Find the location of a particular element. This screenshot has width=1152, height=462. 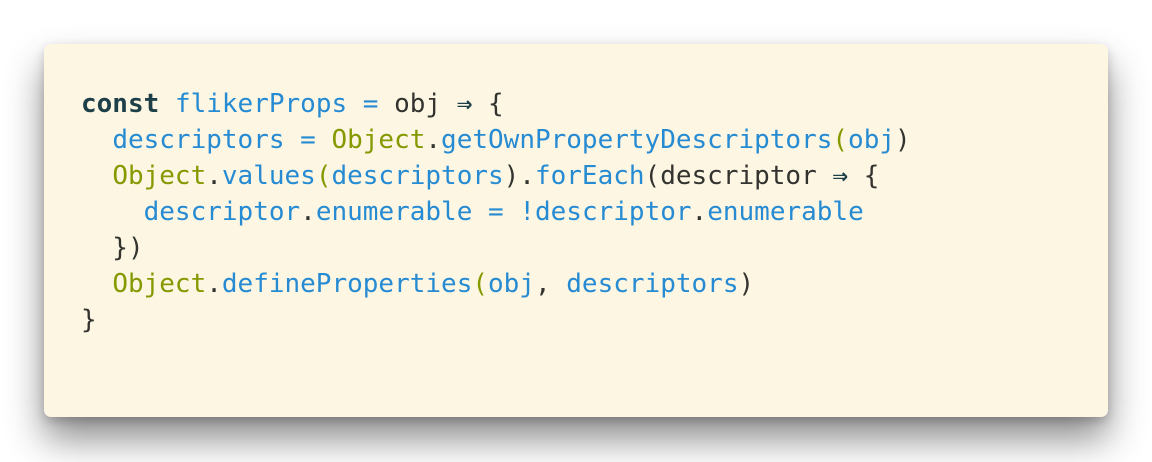

code-token: values is located at coordinates (268, 176).